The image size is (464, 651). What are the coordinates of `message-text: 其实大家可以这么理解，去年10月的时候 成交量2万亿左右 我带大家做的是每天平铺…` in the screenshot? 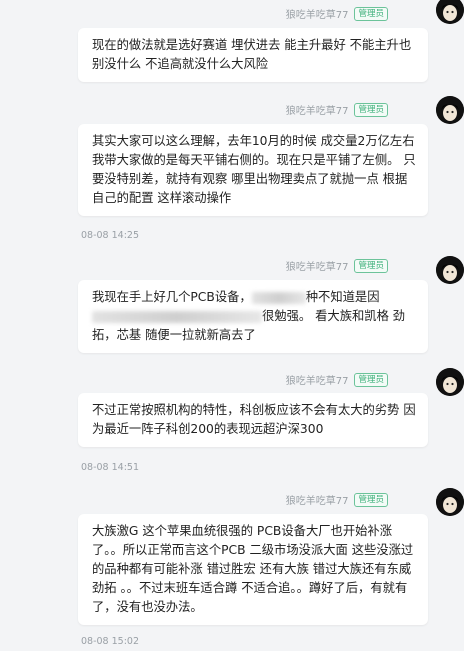 It's located at (254, 169).